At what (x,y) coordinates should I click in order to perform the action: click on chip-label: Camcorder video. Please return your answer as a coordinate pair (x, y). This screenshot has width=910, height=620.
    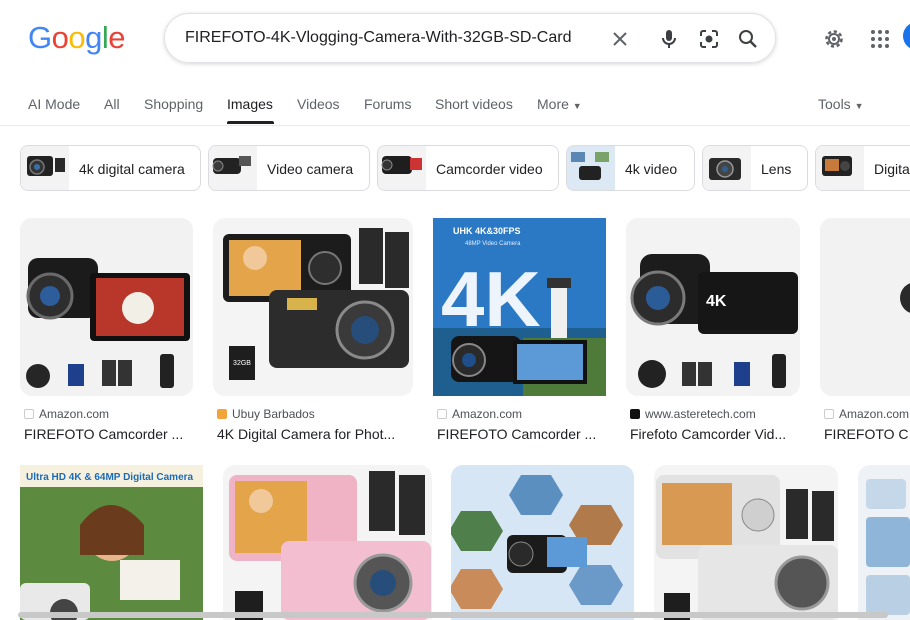
    Looking at the image, I should click on (489, 169).